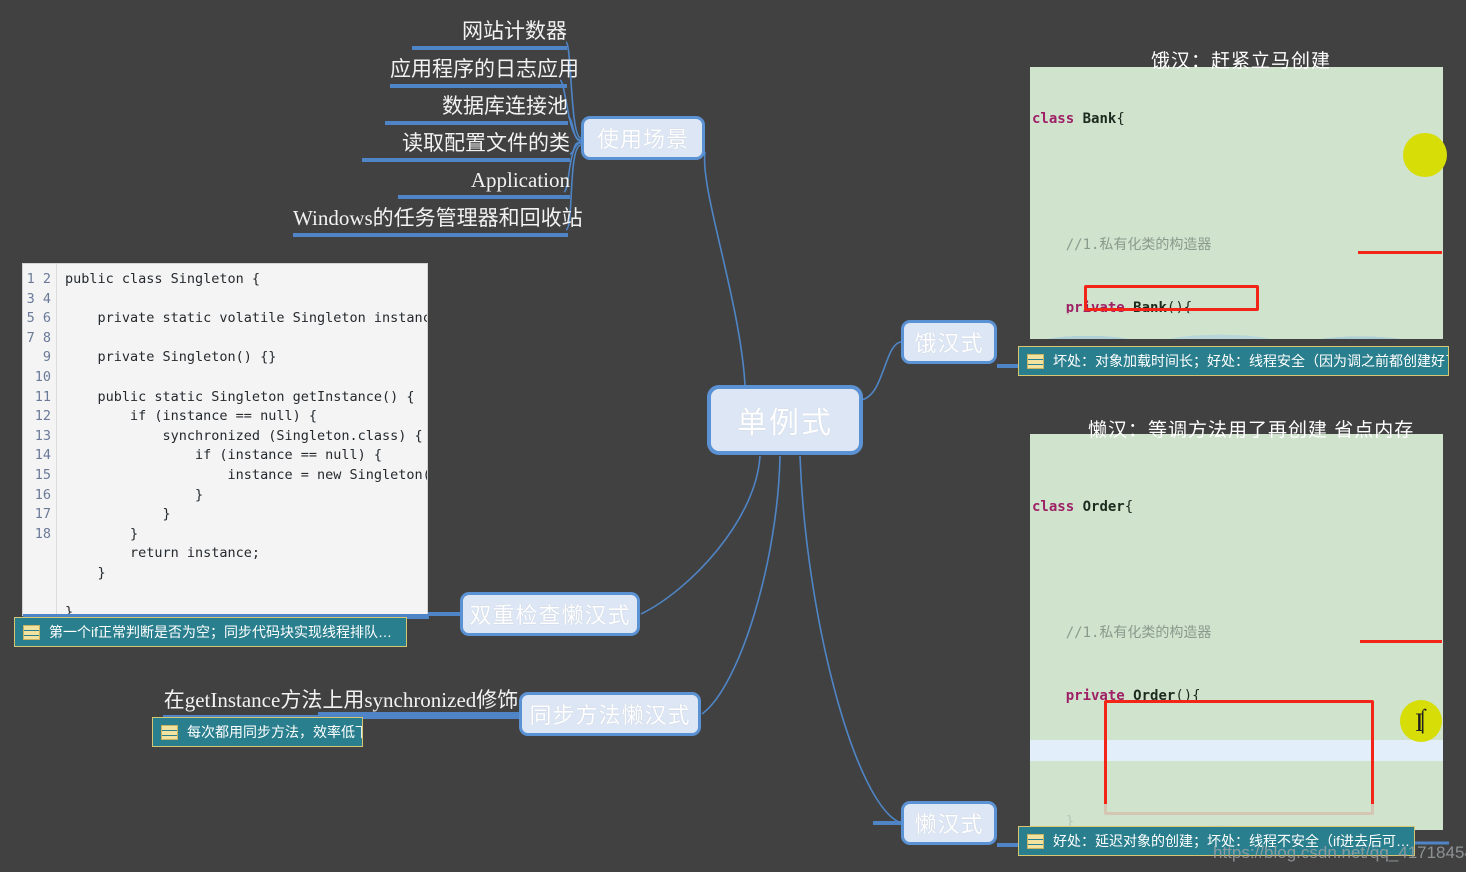 Image resolution: width=1466 pixels, height=872 pixels. I want to click on leaf-db-connection-pool: 数据库连接池, so click(476, 109).